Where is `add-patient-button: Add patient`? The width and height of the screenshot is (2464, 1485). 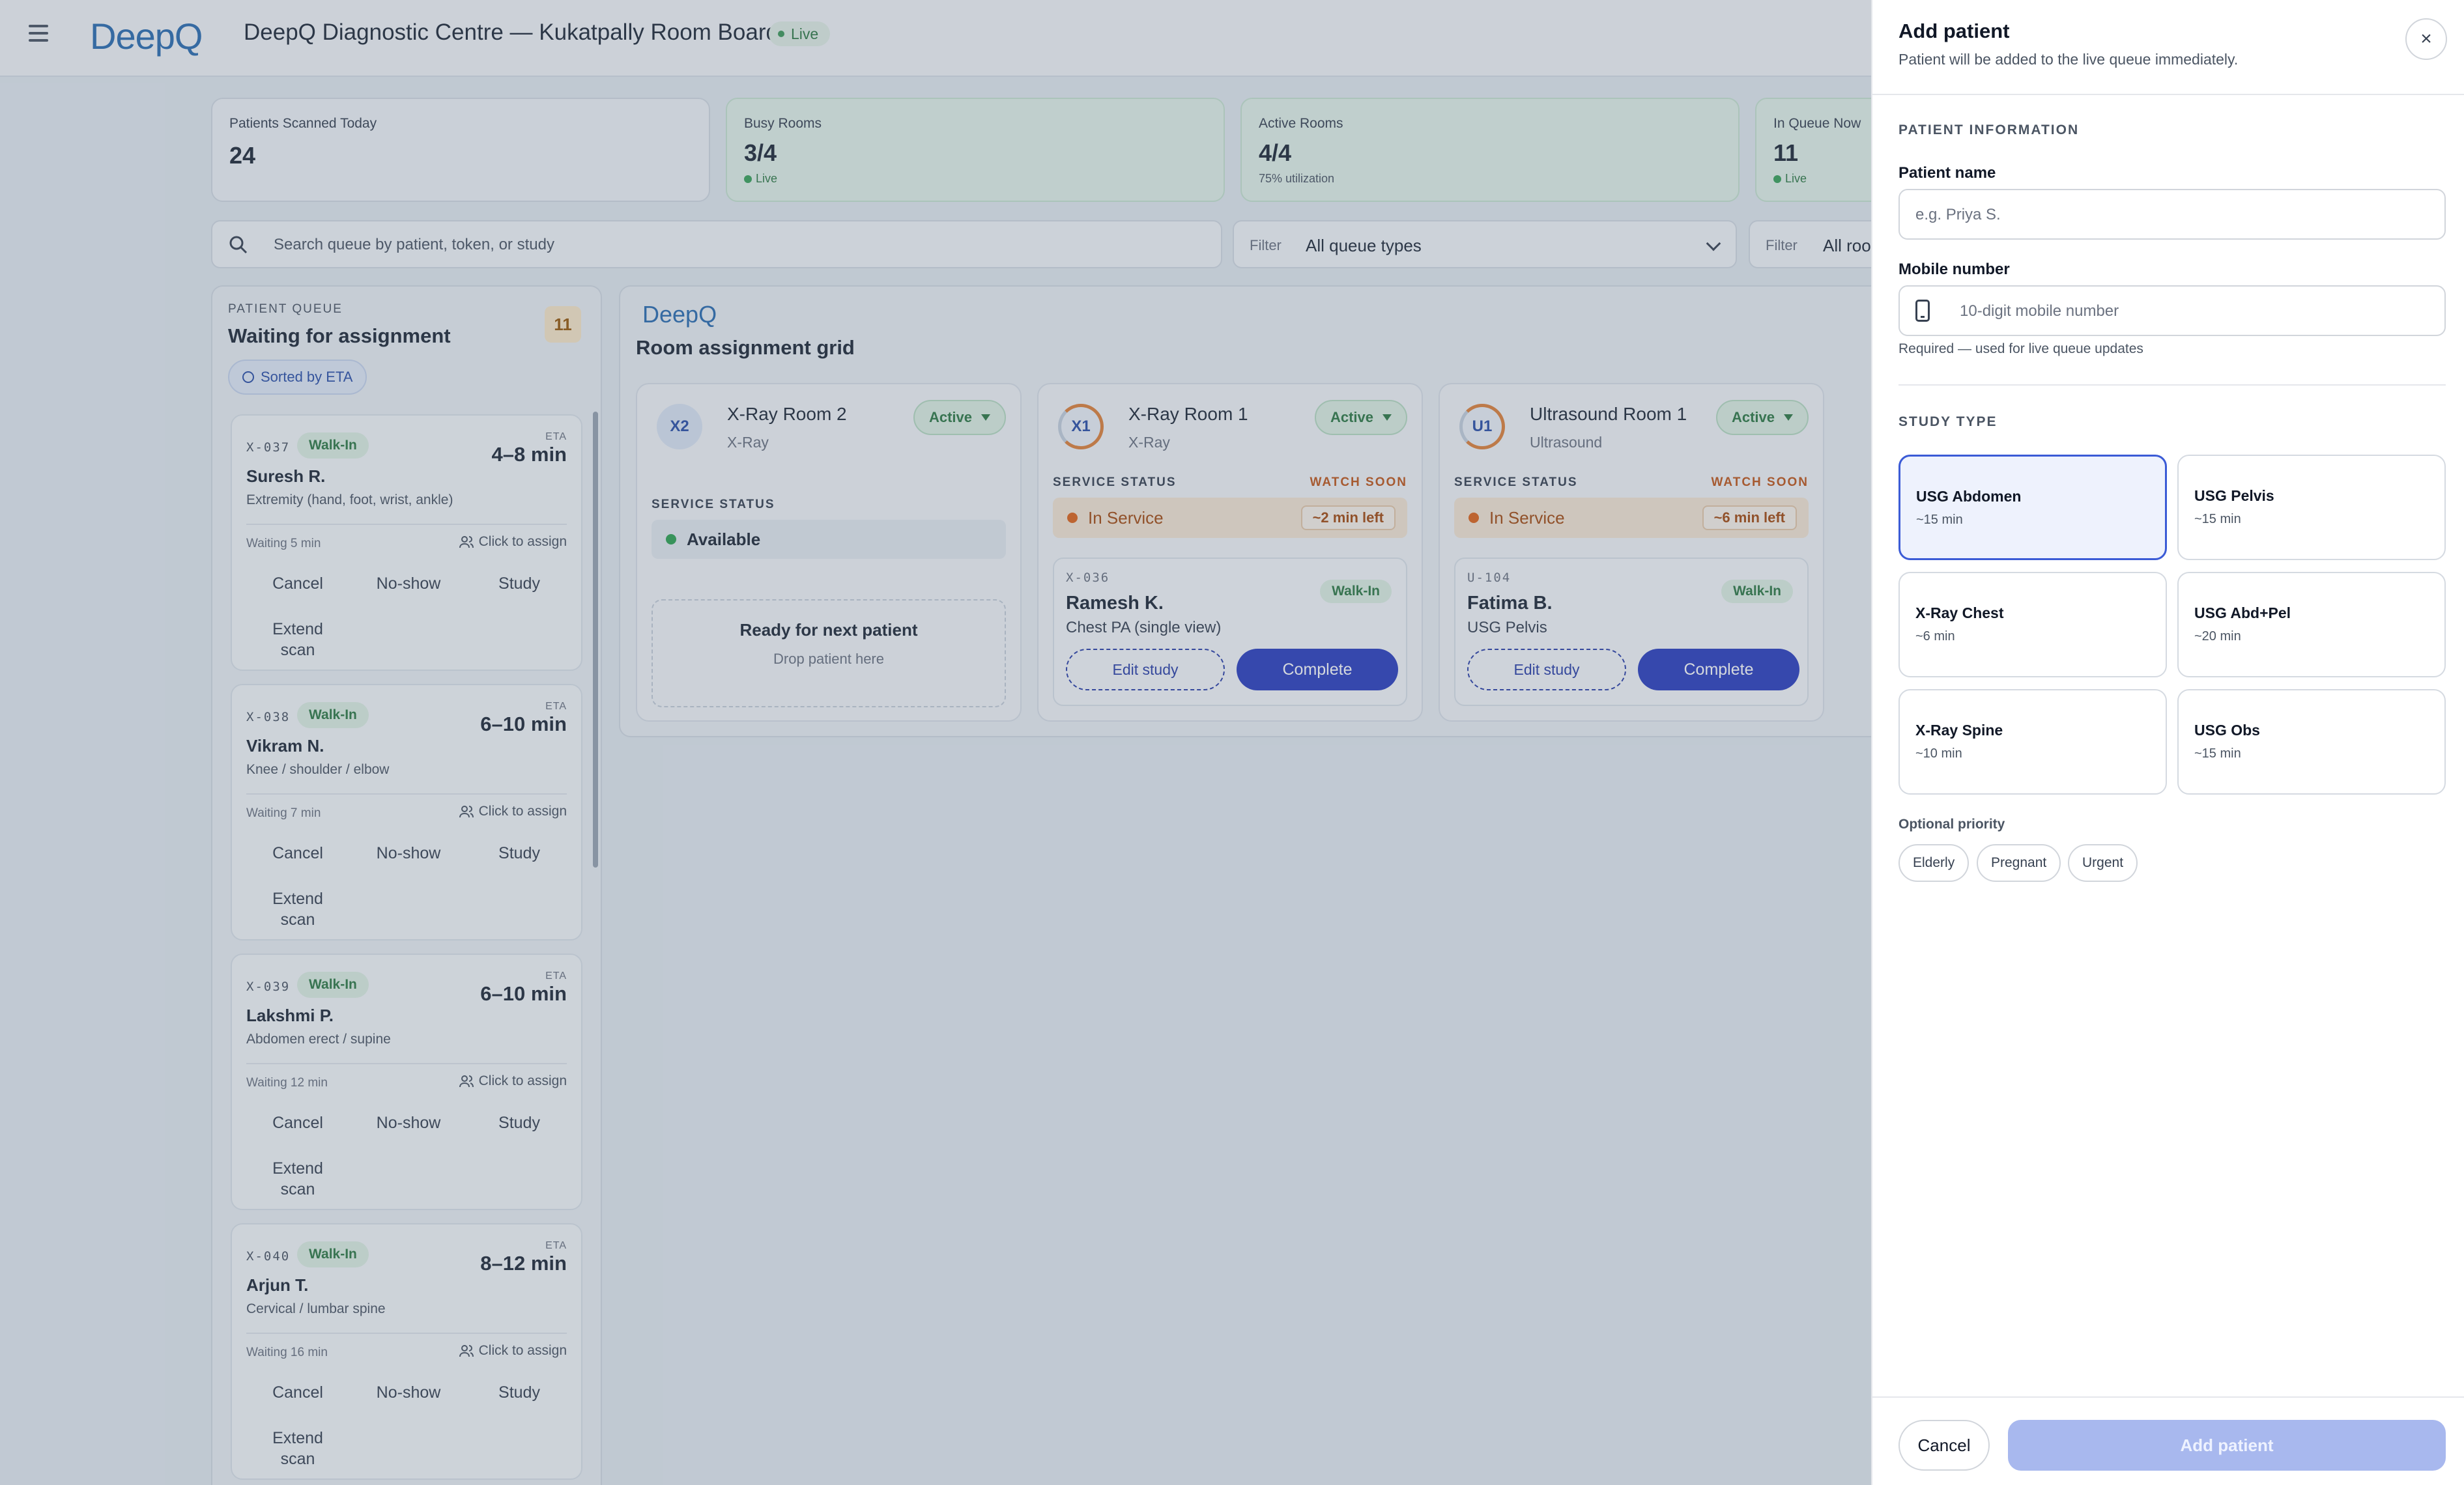 add-patient-button: Add patient is located at coordinates (2227, 1445).